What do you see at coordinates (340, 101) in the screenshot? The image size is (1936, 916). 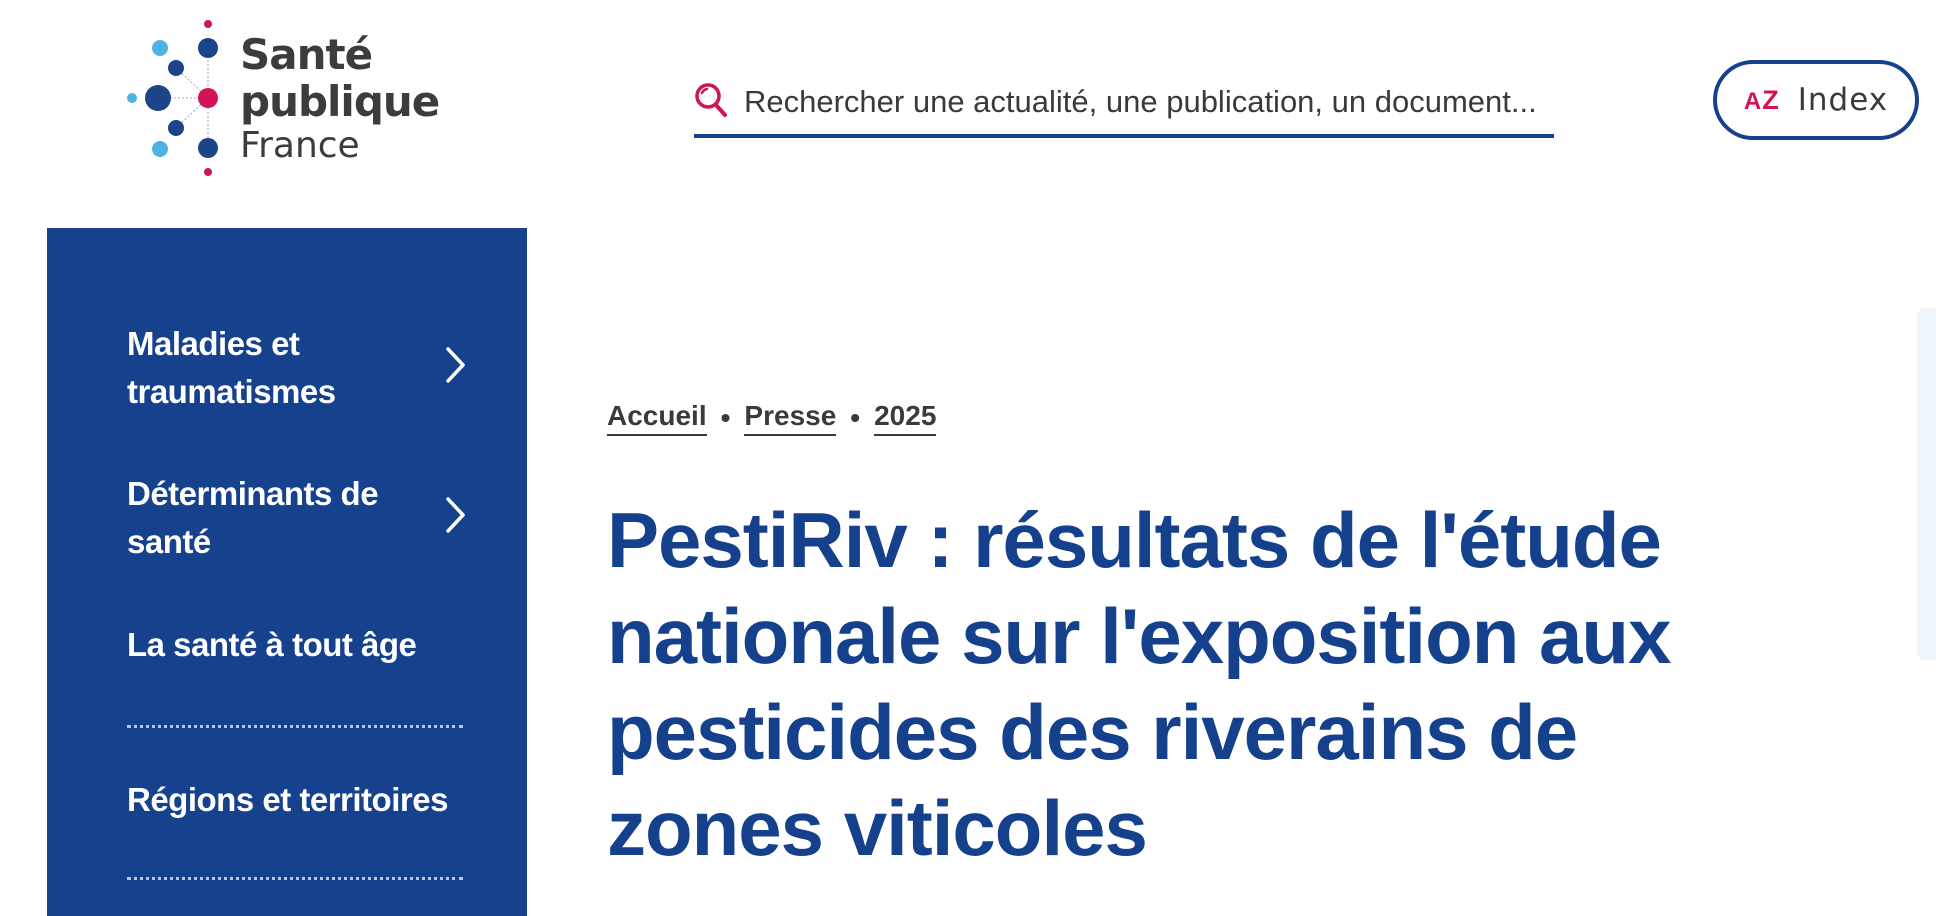 I see `logo-line-2: publique` at bounding box center [340, 101].